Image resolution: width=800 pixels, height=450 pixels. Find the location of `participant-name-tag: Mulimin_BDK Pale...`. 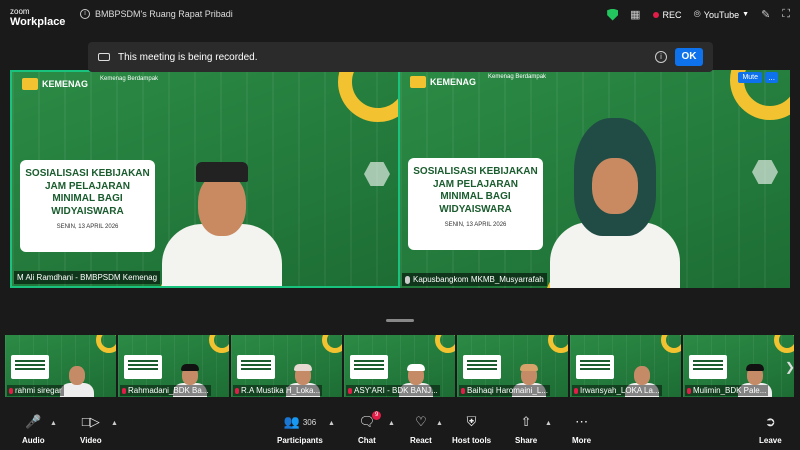

participant-name-tag: Mulimin_BDK Pale... is located at coordinates (727, 390).